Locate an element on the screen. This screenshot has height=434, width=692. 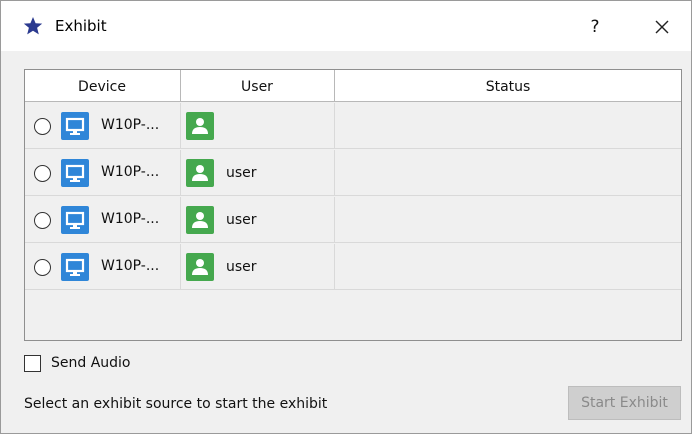
title-bar: Exhibit ? is located at coordinates (346, 26).